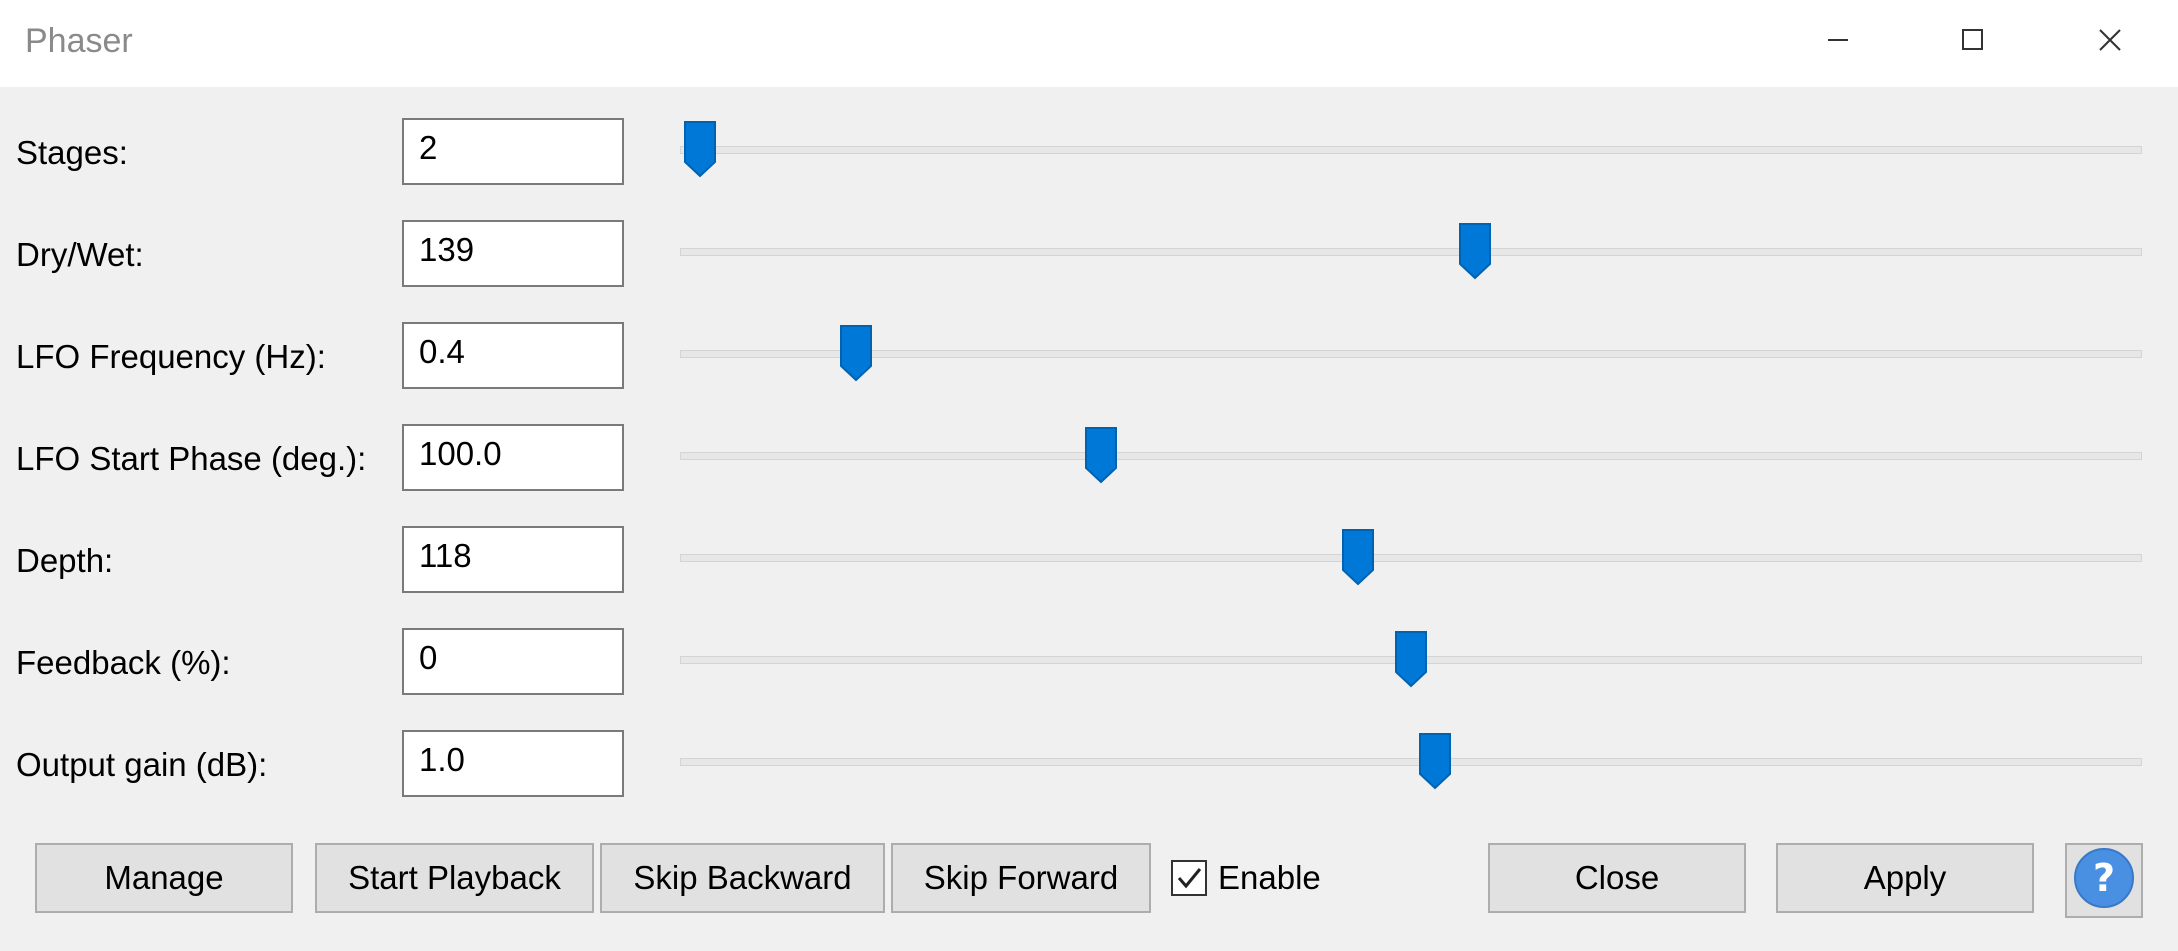  Describe the element at coordinates (79, 41) in the screenshot. I see `window-title: Phaser` at that location.